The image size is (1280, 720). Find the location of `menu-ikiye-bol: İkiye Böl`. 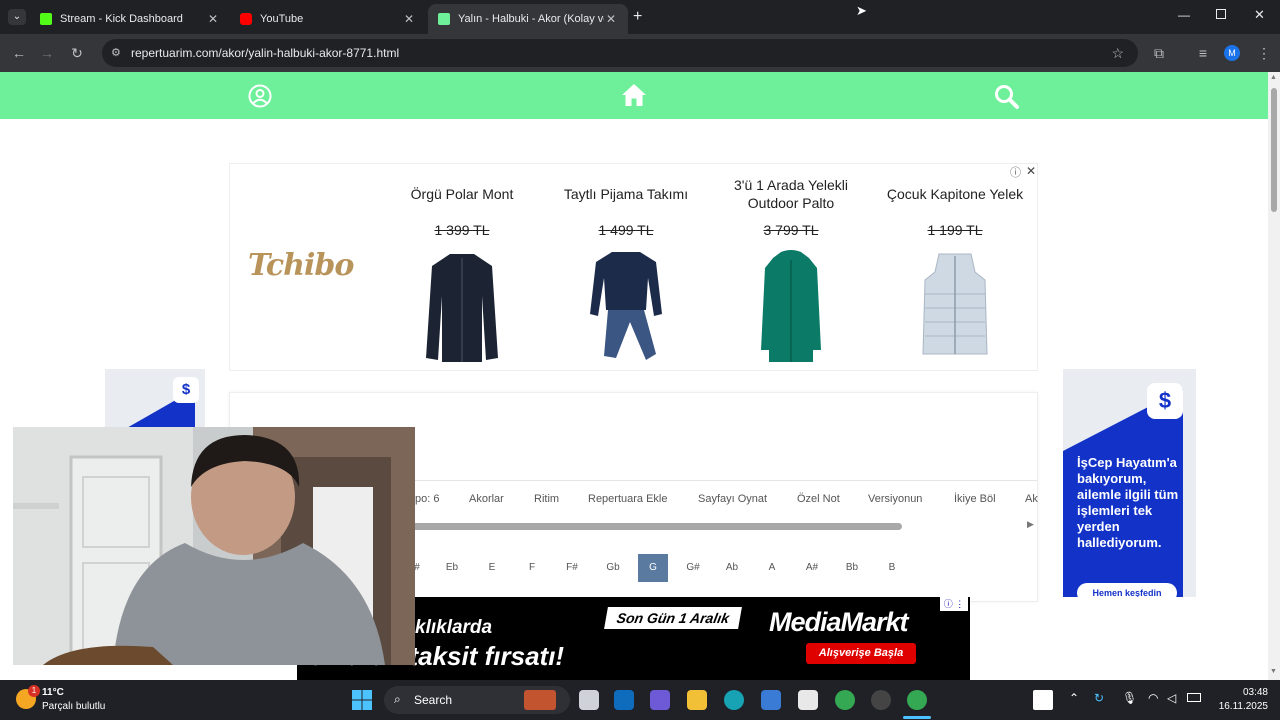

menu-ikiye-bol: İkiye Böl is located at coordinates (975, 499).